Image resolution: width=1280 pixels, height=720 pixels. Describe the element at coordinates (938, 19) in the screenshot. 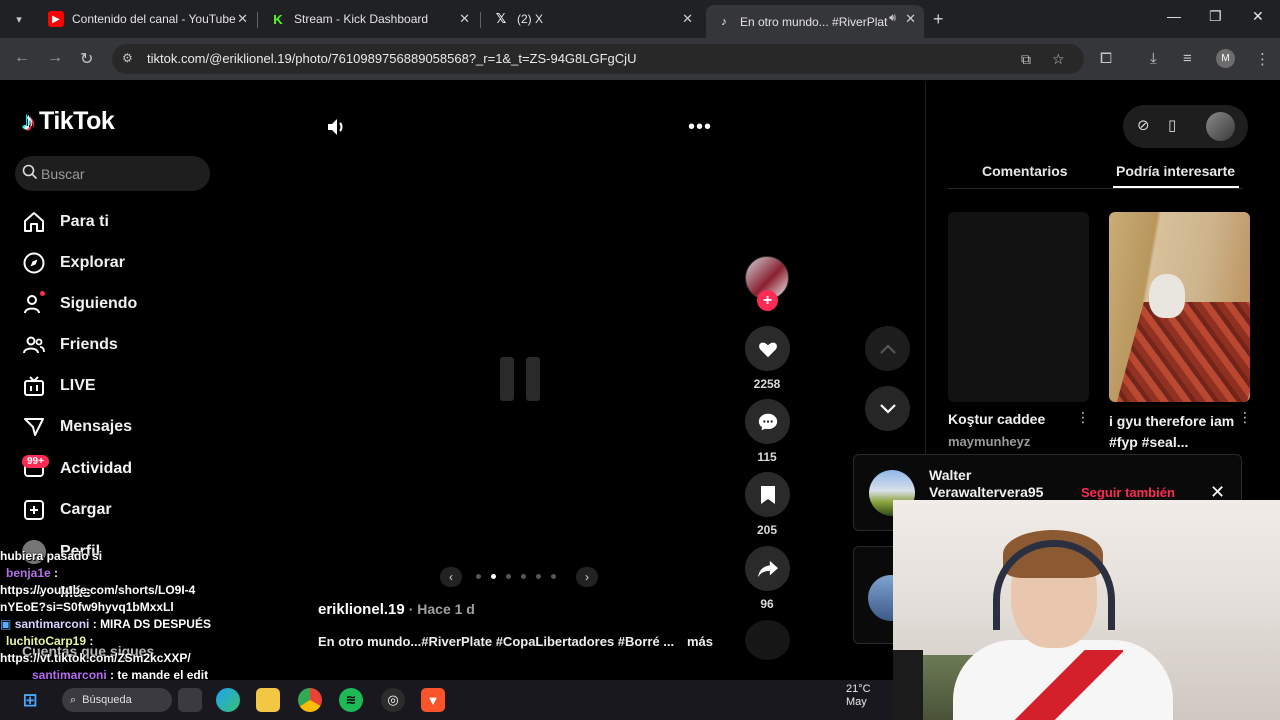

I see `new-tab-icon: +` at that location.